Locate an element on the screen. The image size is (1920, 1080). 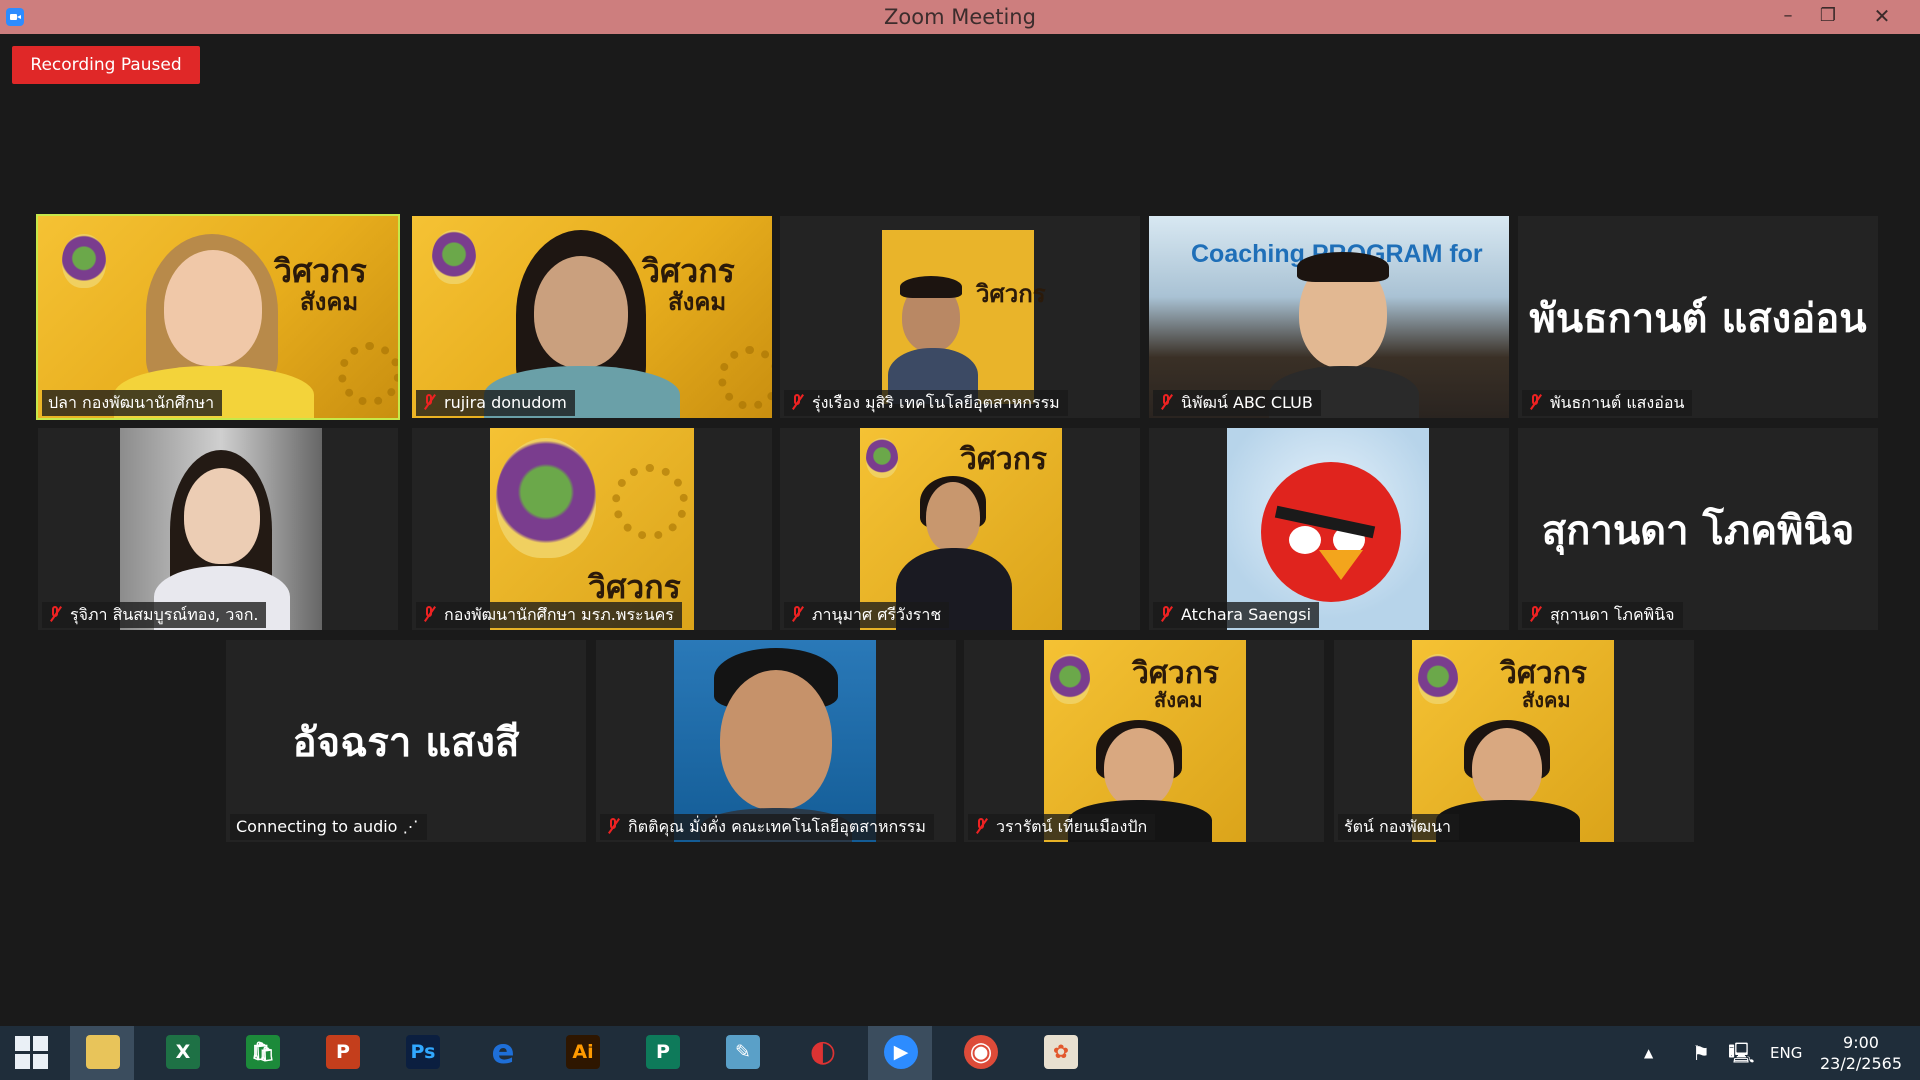
photoscape-icon: ◐ is located at coordinates (823, 1051).